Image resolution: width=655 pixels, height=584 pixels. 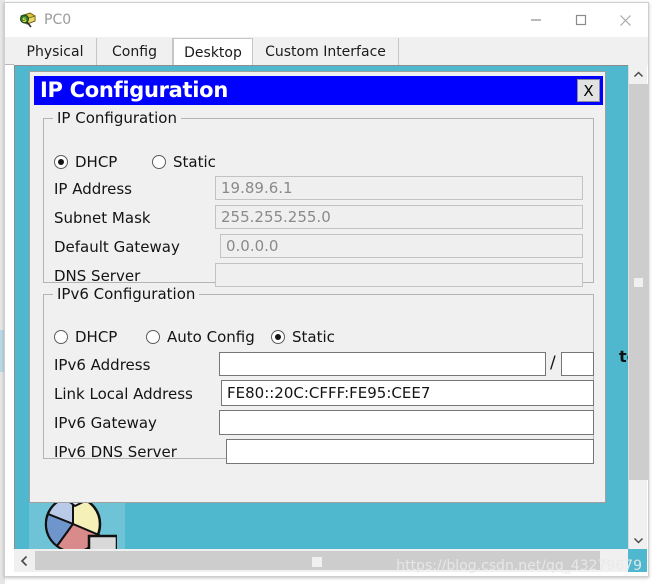 I want to click on label-subnet-mask: Subnet Mask, so click(x=102, y=218).